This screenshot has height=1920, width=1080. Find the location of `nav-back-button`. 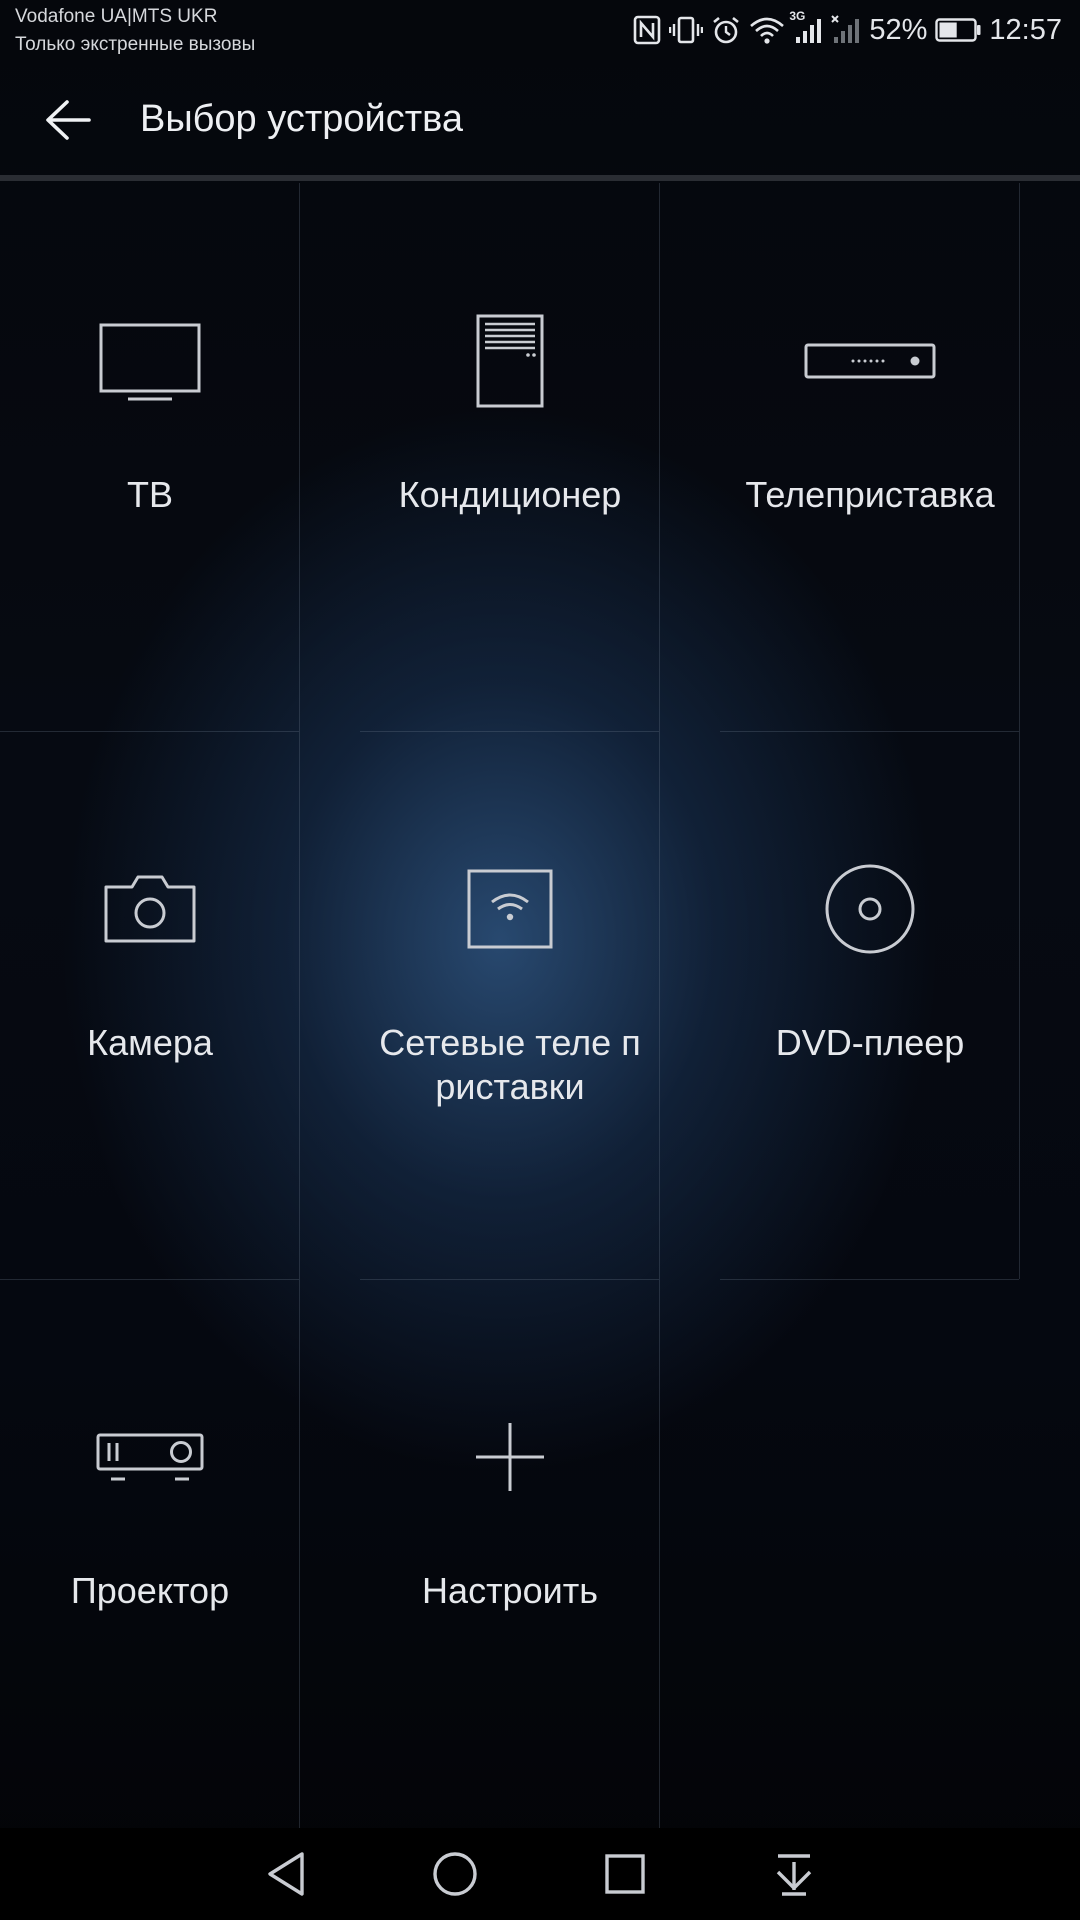

nav-back-button is located at coordinates (286, 1874).